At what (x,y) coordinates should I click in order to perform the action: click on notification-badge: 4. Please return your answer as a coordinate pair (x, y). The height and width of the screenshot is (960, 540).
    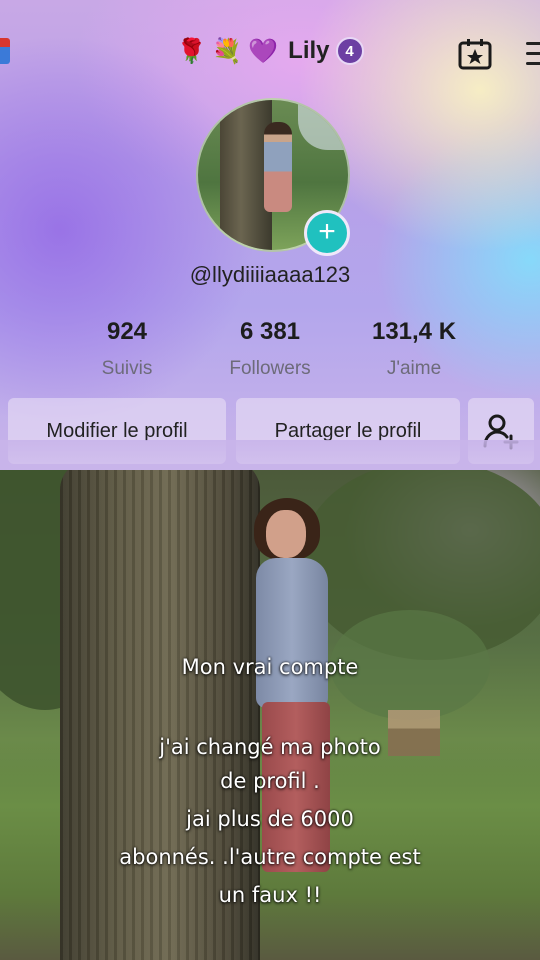
    Looking at the image, I should click on (349, 51).